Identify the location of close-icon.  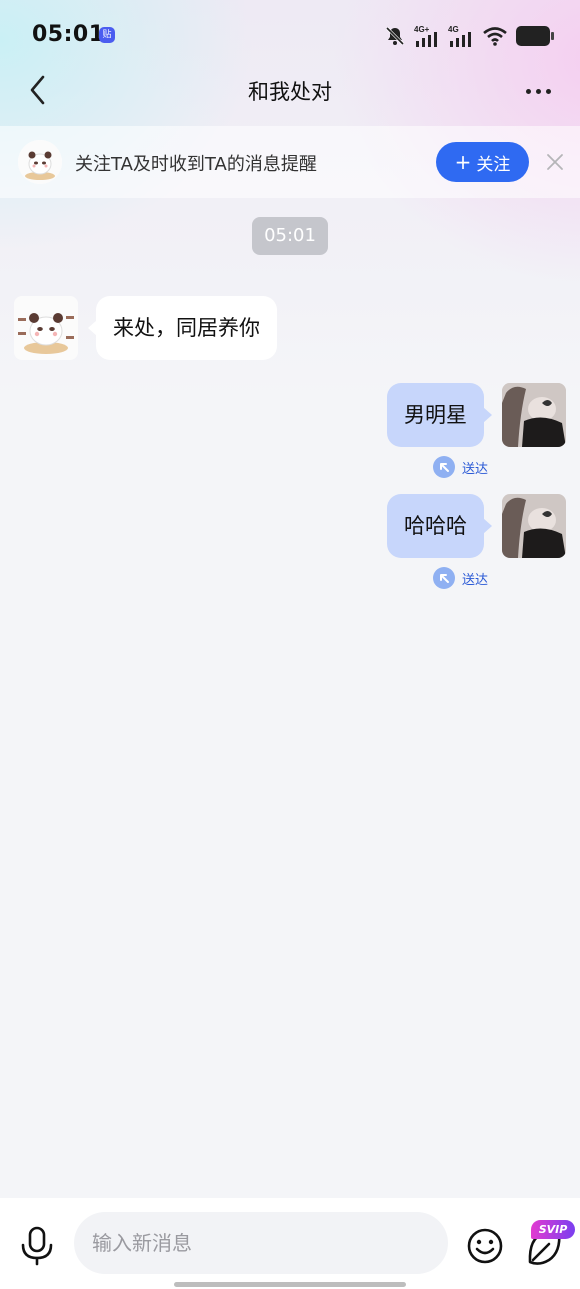
(555, 162).